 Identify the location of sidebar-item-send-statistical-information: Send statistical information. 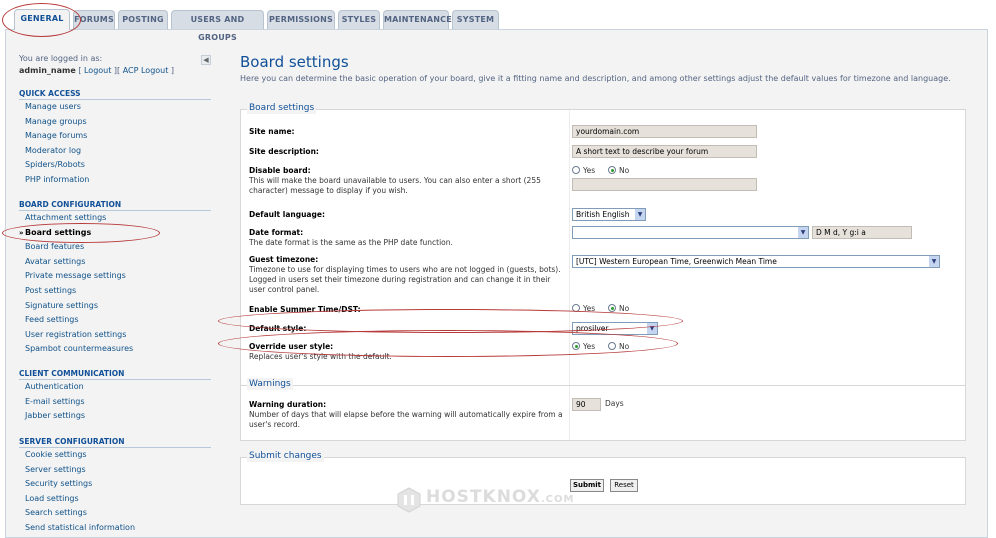
(115, 528).